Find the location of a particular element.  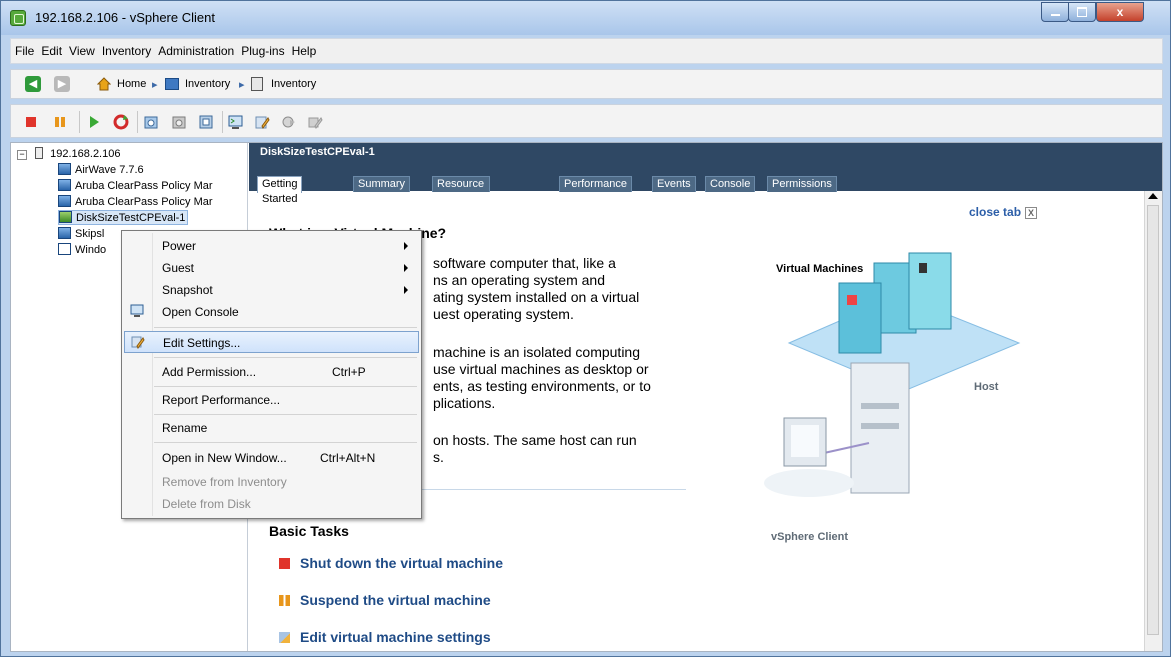

tree-item-vm: Skipsl is located at coordinates (81, 234).